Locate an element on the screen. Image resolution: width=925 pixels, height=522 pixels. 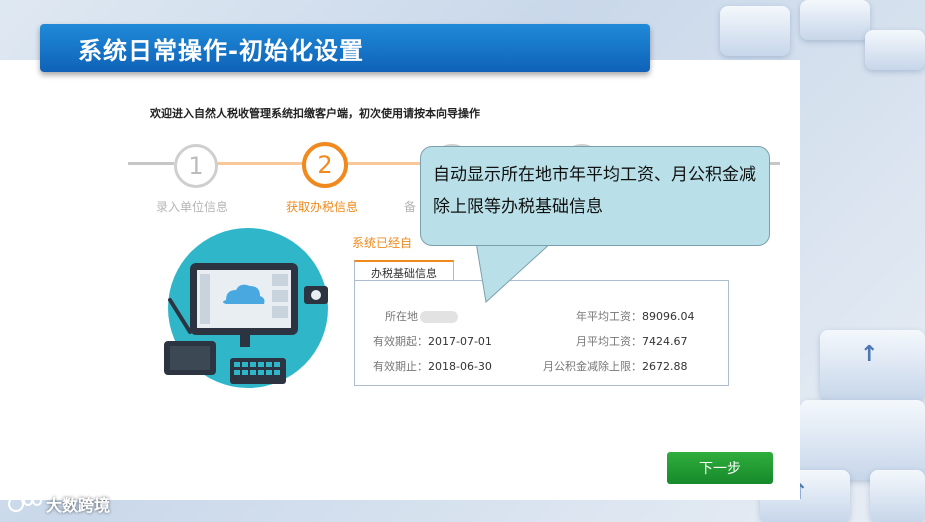
valid-from-label: 有效期起： is located at coordinates (400, 341).